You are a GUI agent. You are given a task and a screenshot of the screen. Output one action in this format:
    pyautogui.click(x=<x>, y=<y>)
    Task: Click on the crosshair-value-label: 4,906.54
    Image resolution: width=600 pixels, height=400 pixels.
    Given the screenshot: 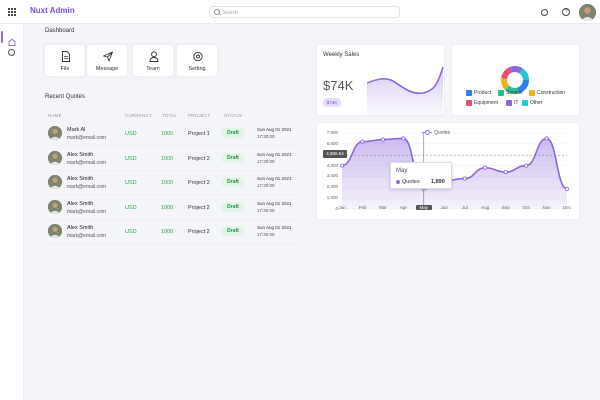 What is the action you would take?
    pyautogui.click(x=335, y=154)
    